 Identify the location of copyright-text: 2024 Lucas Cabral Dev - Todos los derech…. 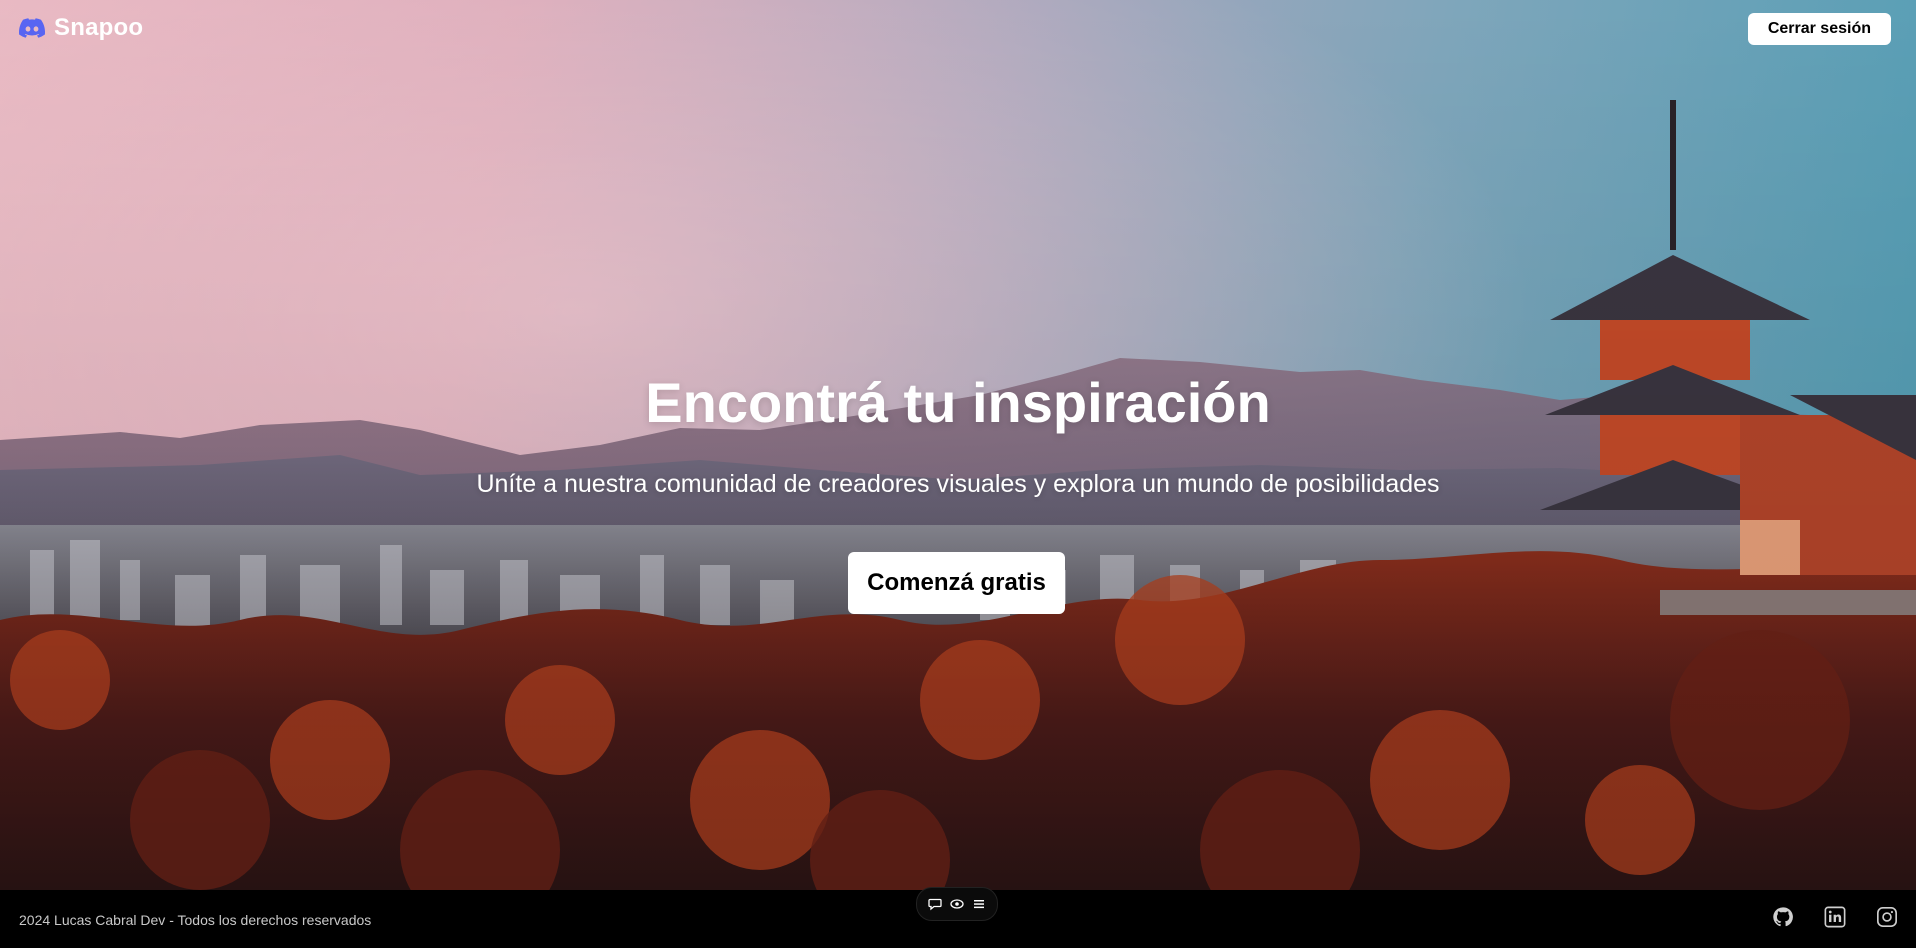
(195, 920).